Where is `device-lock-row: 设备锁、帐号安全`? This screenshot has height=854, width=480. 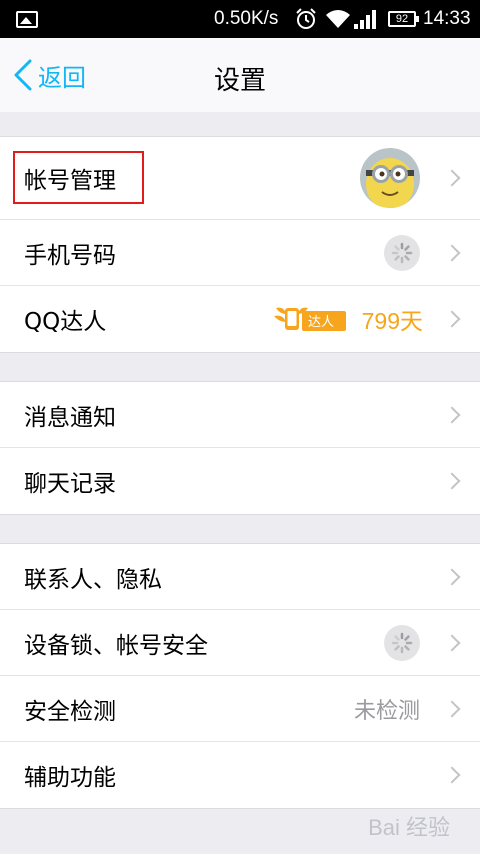 device-lock-row: 设备锁、帐号安全 is located at coordinates (240, 643).